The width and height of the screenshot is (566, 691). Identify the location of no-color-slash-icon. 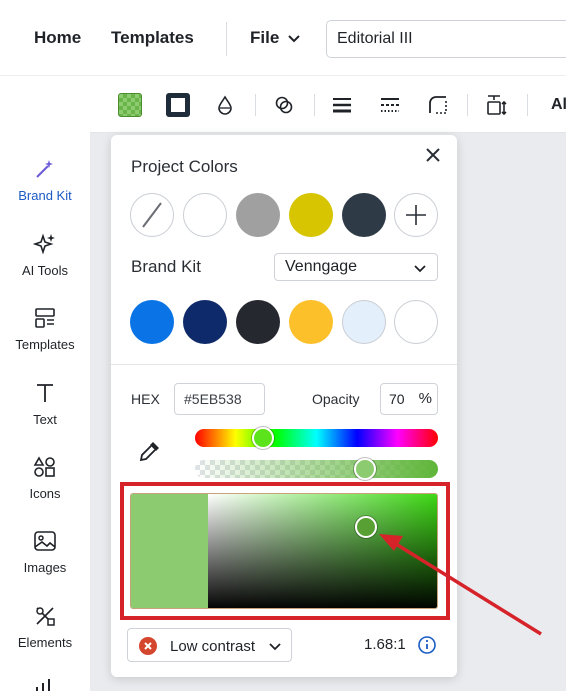
(152, 215).